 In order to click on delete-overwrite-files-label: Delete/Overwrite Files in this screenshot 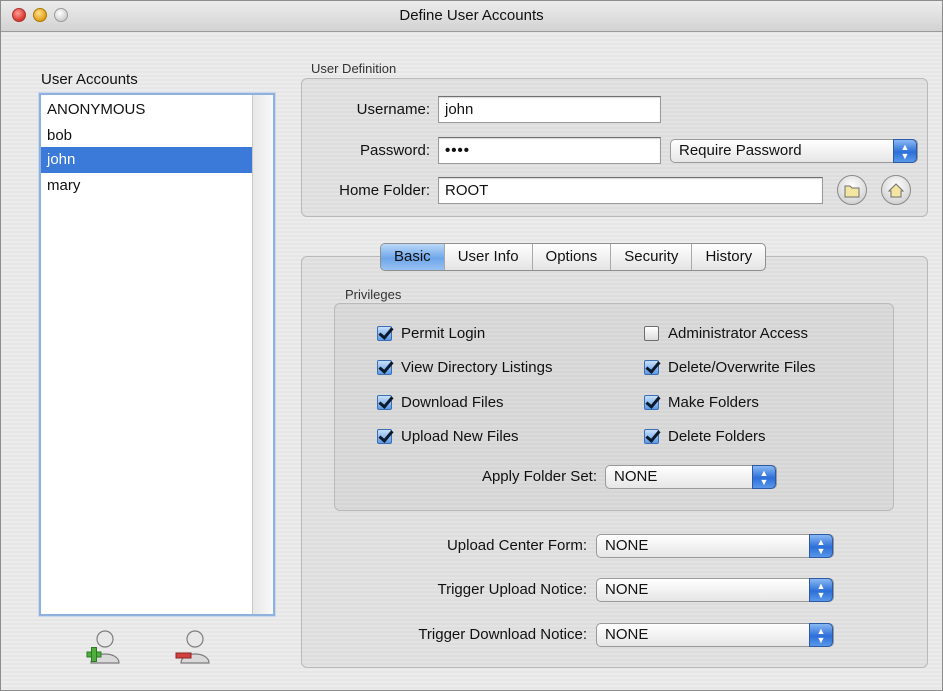, I will do `click(742, 367)`.